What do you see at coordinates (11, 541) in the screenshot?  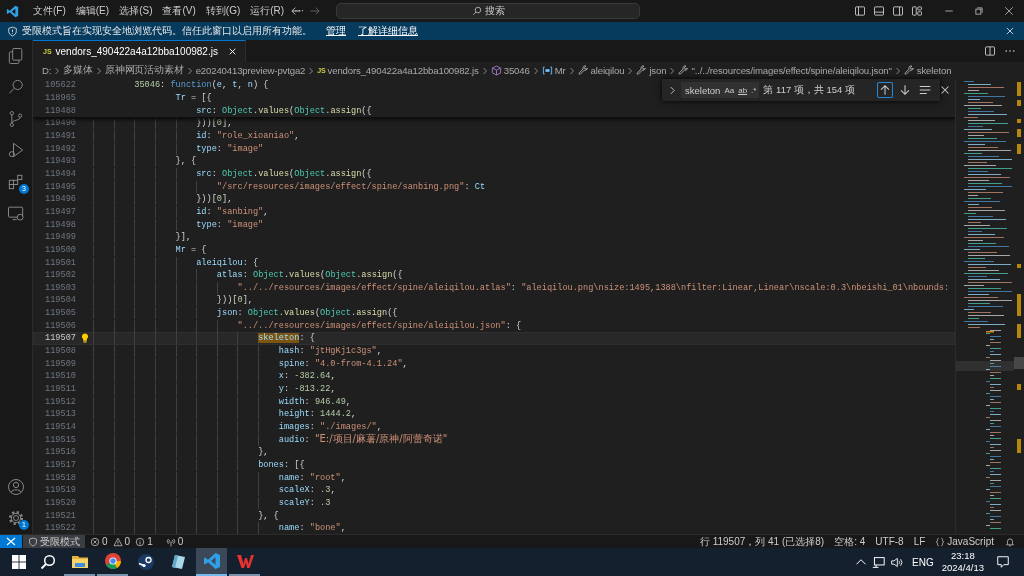 I see `remote-indicator-icon` at bounding box center [11, 541].